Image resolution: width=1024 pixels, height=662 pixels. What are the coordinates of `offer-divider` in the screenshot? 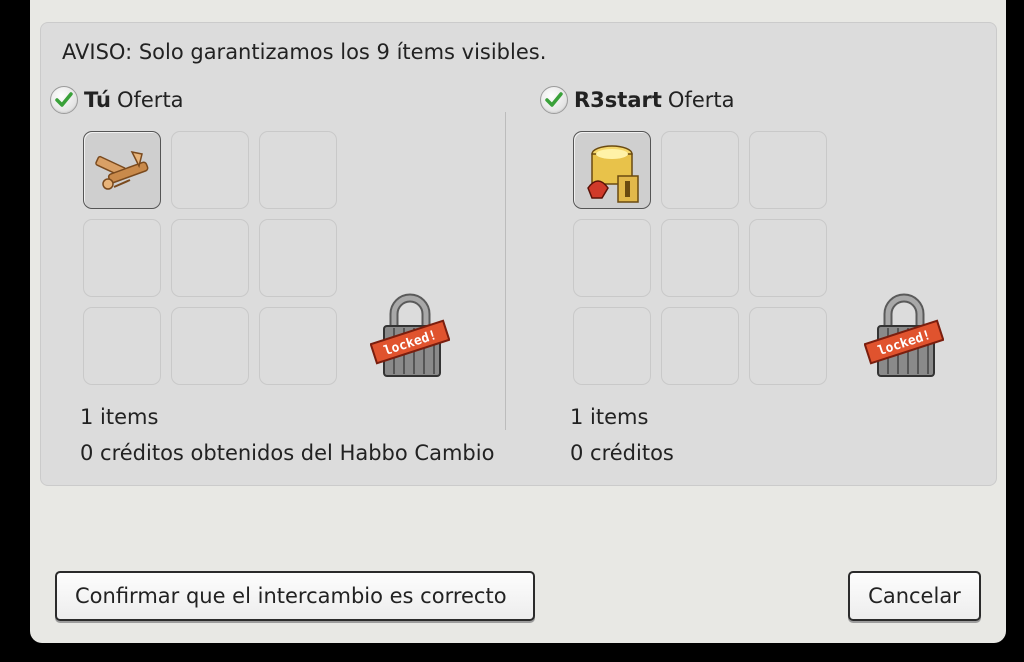 It's located at (505, 271).